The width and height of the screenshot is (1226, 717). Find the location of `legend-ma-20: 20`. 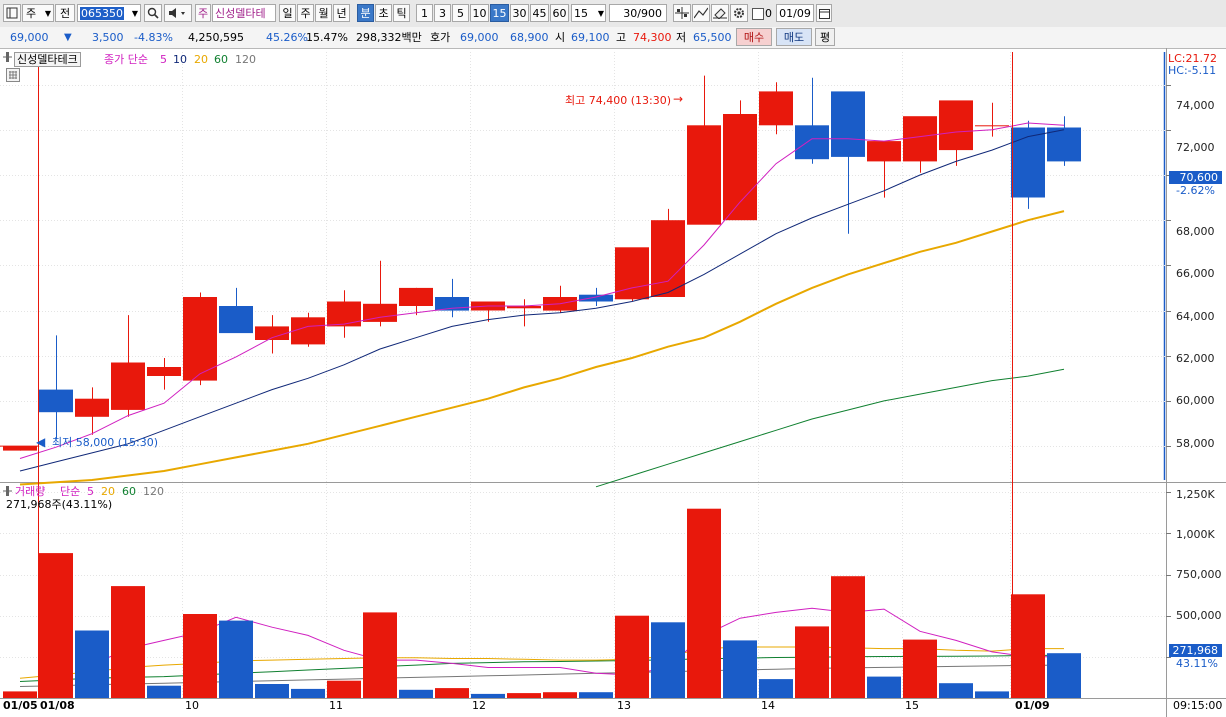

legend-ma-20: 20 is located at coordinates (201, 59).